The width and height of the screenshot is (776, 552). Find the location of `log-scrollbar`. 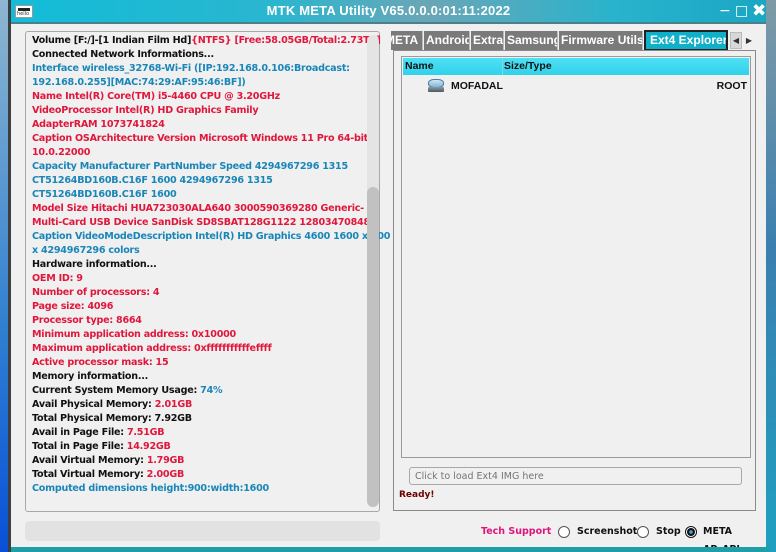

log-scrollbar is located at coordinates (373, 271).